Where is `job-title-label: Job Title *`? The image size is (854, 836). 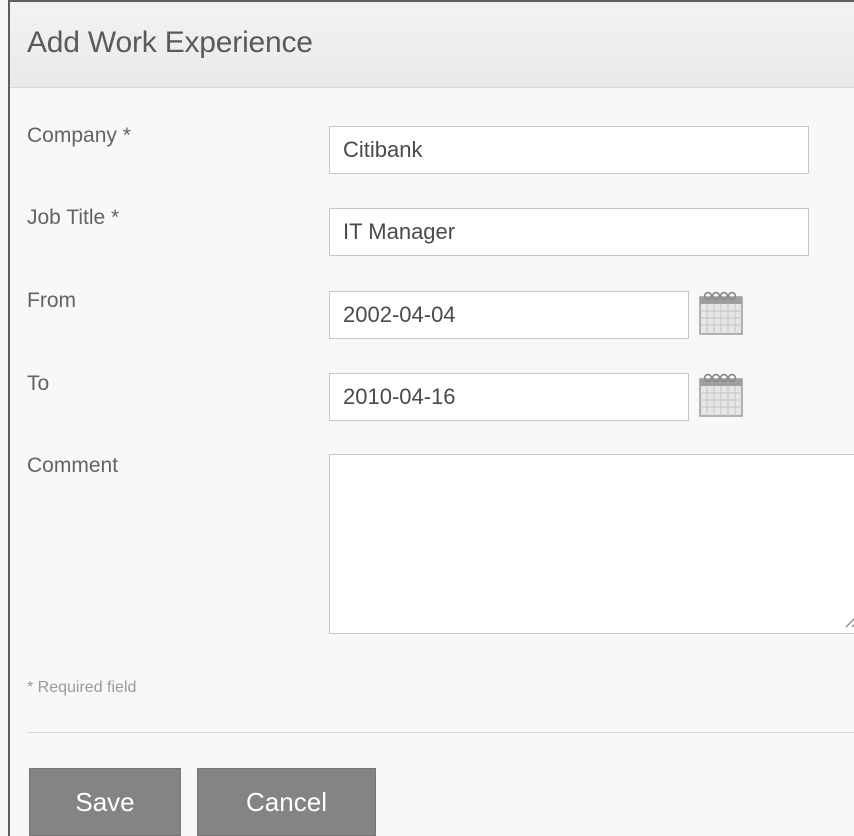 job-title-label: Job Title * is located at coordinates (73, 217).